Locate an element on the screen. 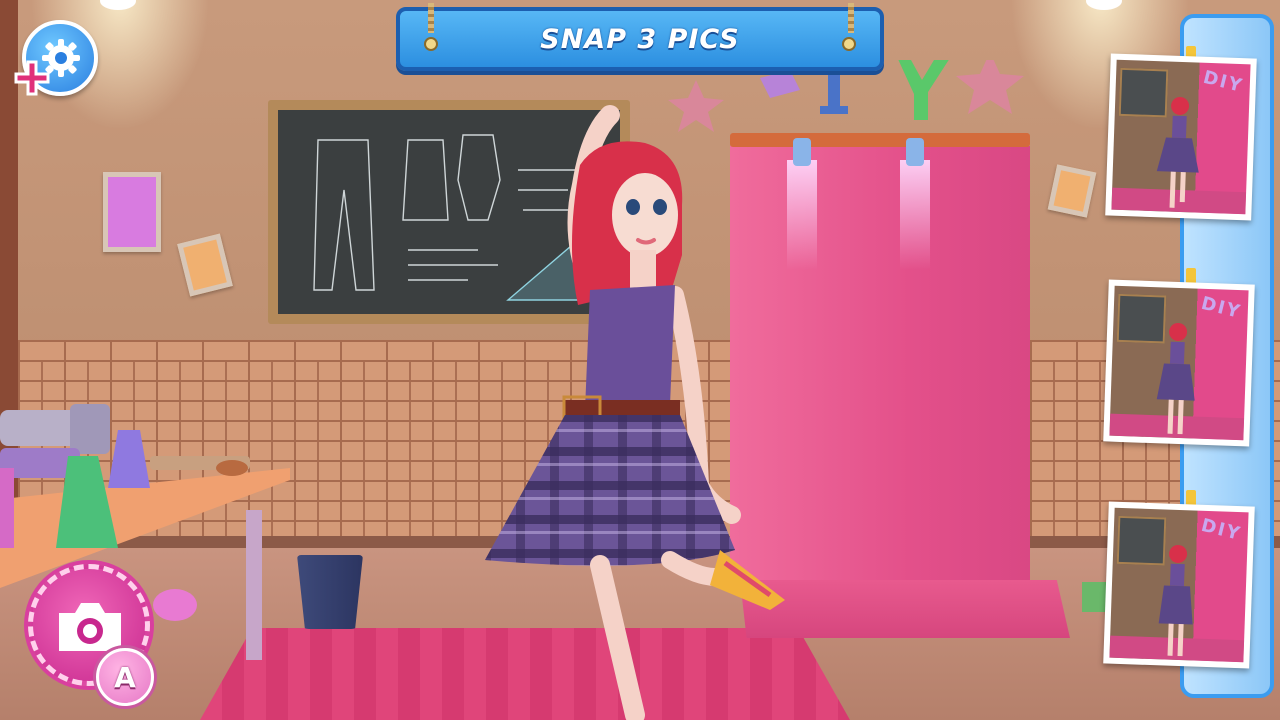 The image size is (1280, 720). objective-text: SNAP 3 PICS is located at coordinates (640, 39).